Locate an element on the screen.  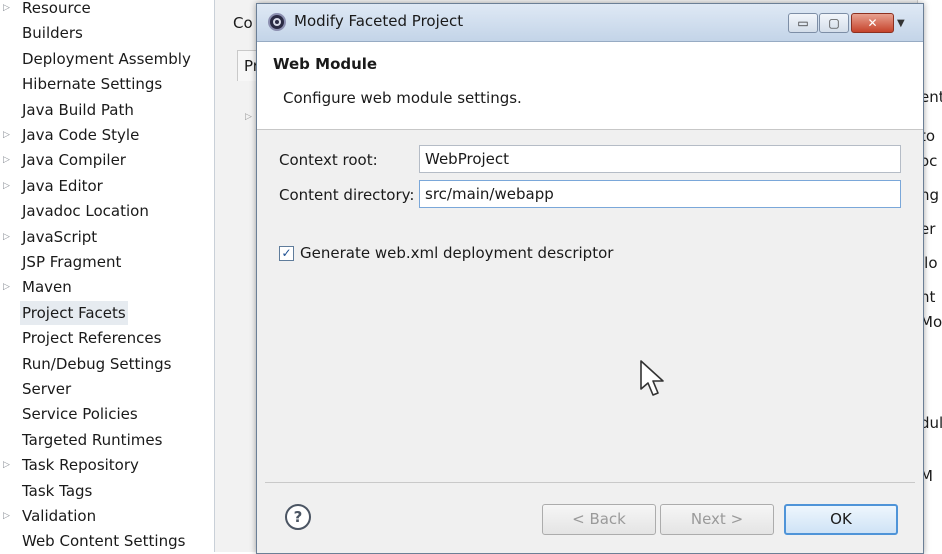
sidebar-item-label: Builders is located at coordinates (52, 33).